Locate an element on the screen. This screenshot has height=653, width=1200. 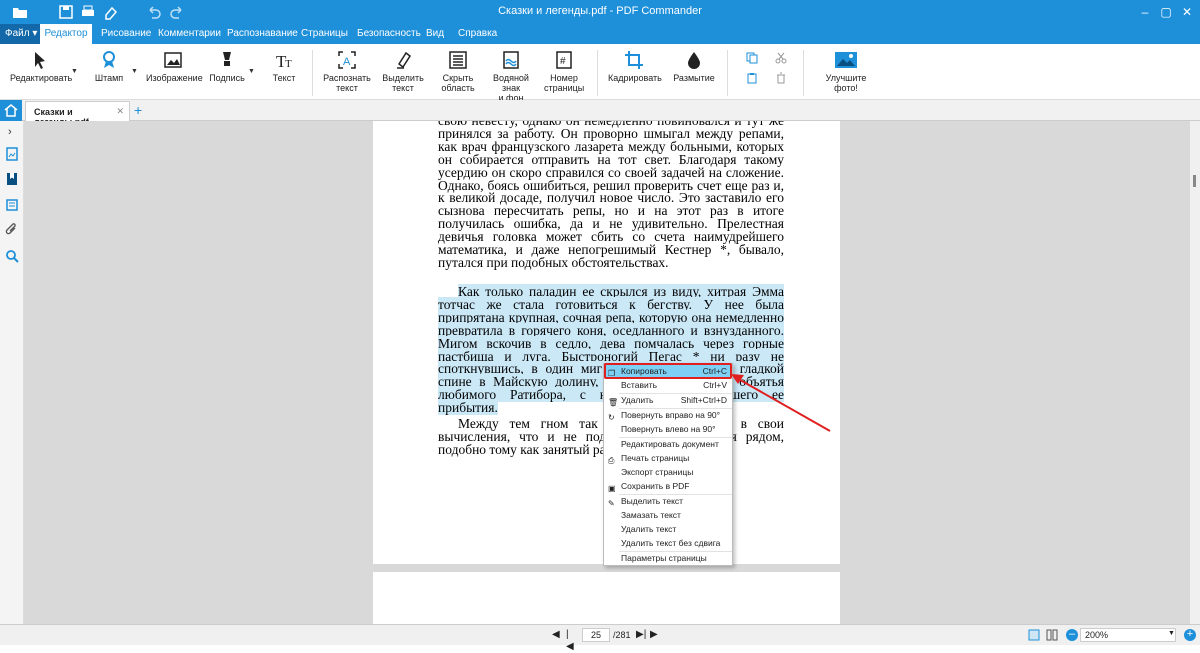
tab-drawing: Рисование is located at coordinates (126, 34).